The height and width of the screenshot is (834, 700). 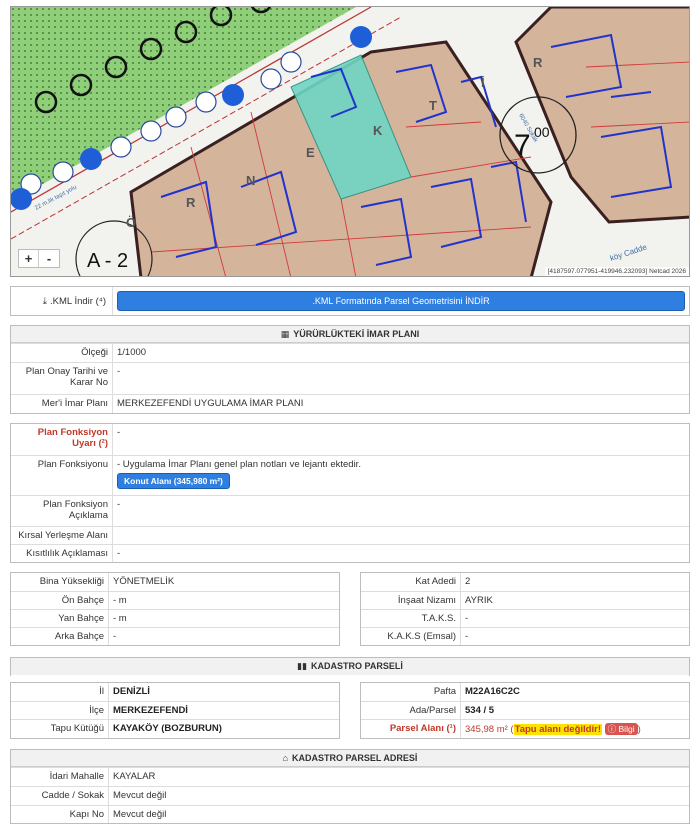 What do you see at coordinates (285, 758) in the screenshot?
I see `home-icon: ⌂` at bounding box center [285, 758].